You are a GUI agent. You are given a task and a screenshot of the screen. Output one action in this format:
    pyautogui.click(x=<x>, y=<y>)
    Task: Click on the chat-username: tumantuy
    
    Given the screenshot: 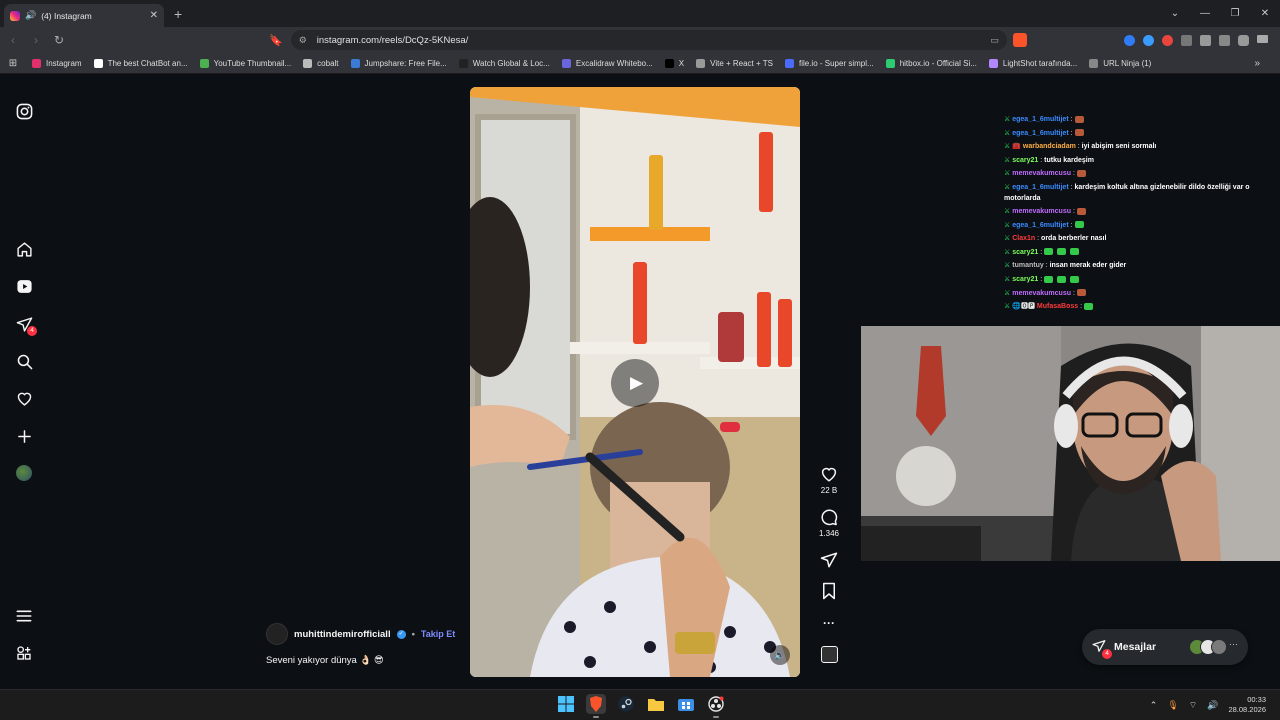 What is the action you would take?
    pyautogui.click(x=1028, y=265)
    